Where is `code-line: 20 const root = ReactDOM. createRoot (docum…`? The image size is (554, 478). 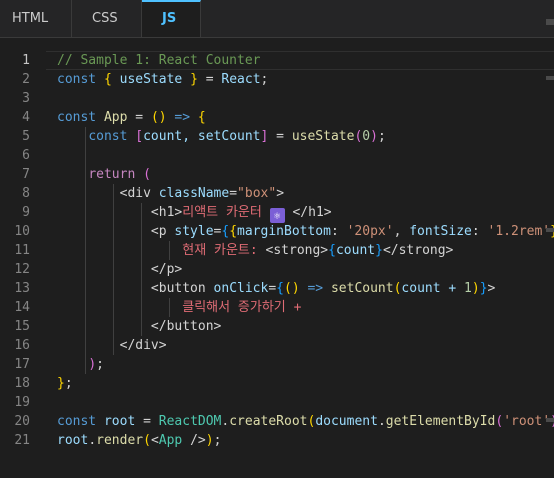 code-line: 20 const root = ReactDOM. createRoot (docum… is located at coordinates (277, 421).